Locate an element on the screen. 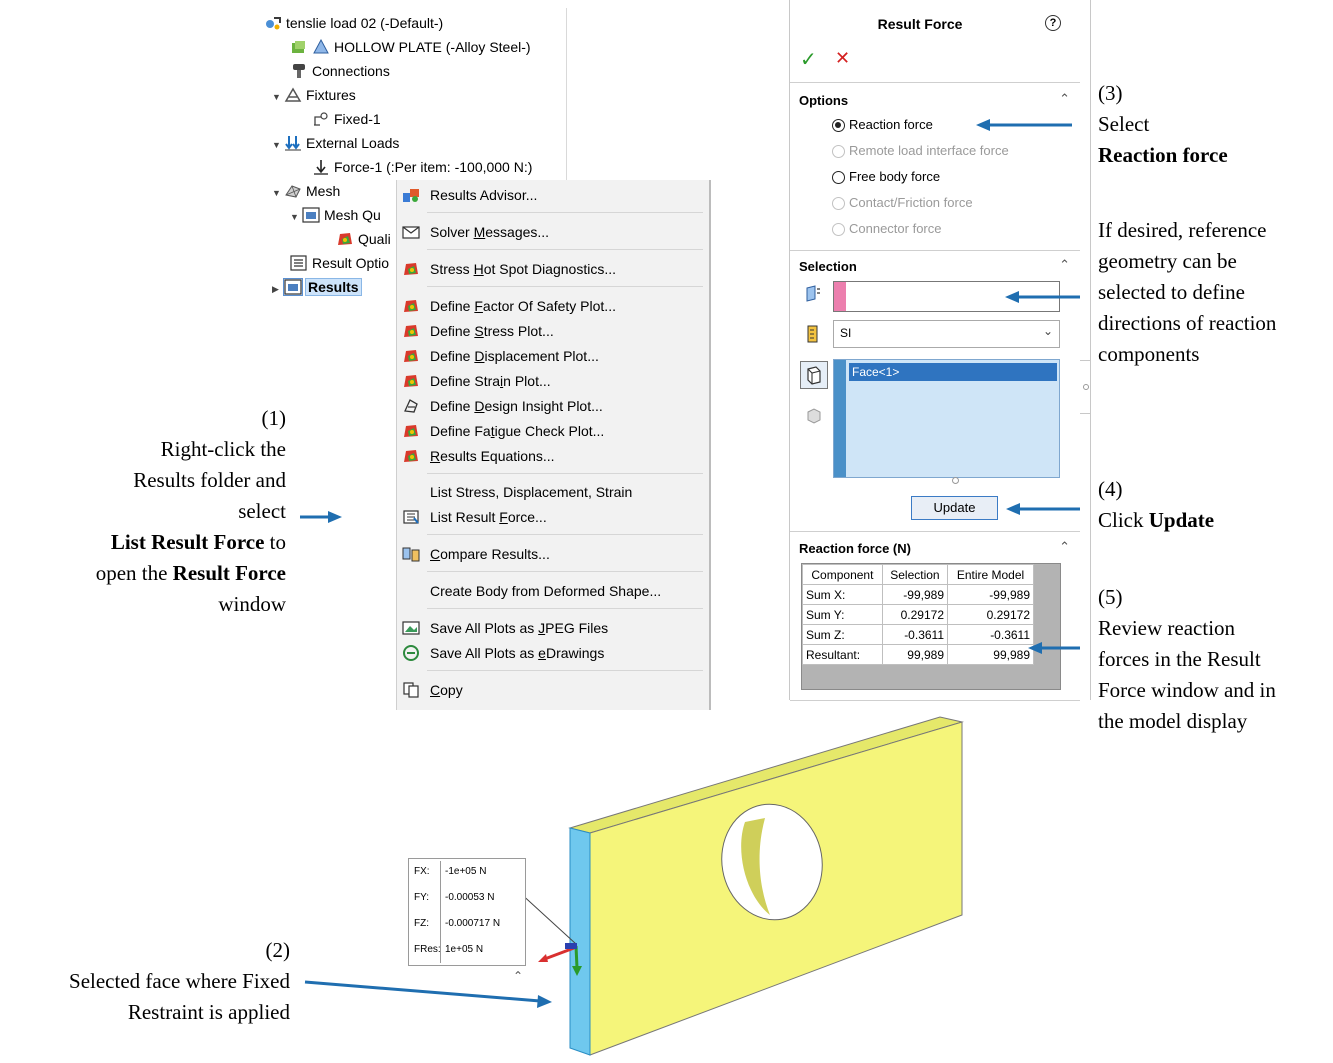 The height and width of the screenshot is (1063, 1333). annotation-line: Right-click the is located at coordinates (223, 449).